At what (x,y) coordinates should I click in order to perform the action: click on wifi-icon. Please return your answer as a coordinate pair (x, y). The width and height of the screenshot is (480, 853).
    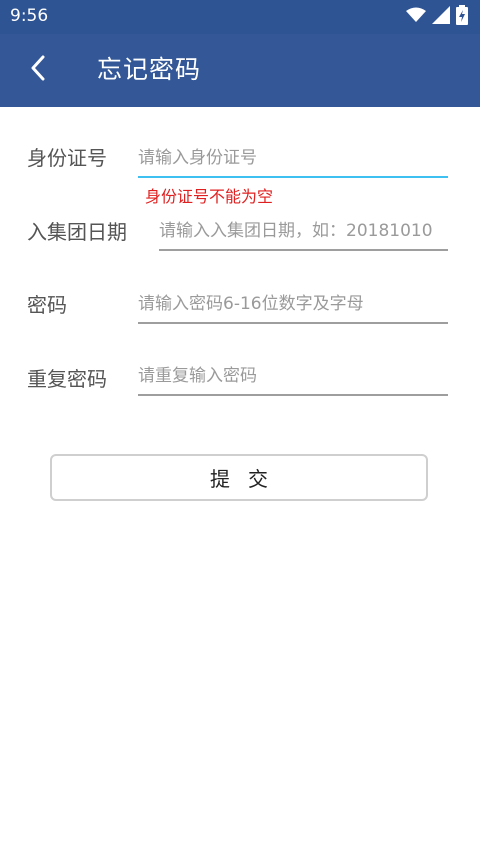
    Looking at the image, I should click on (416, 17).